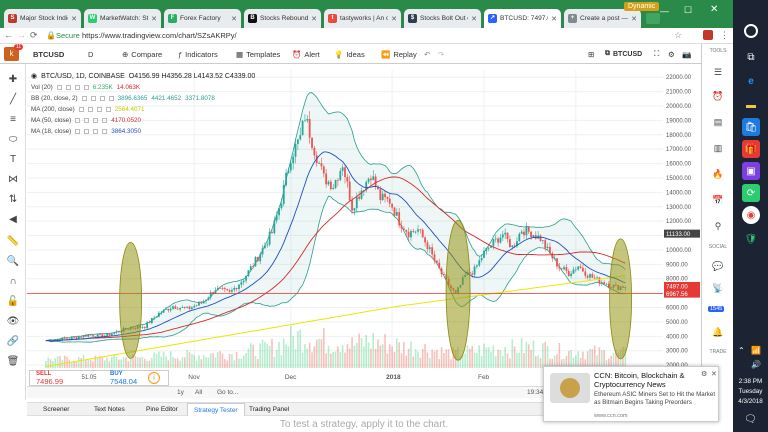  What do you see at coordinates (751, 81) in the screenshot?
I see `edge-icon: e` at bounding box center [751, 81].